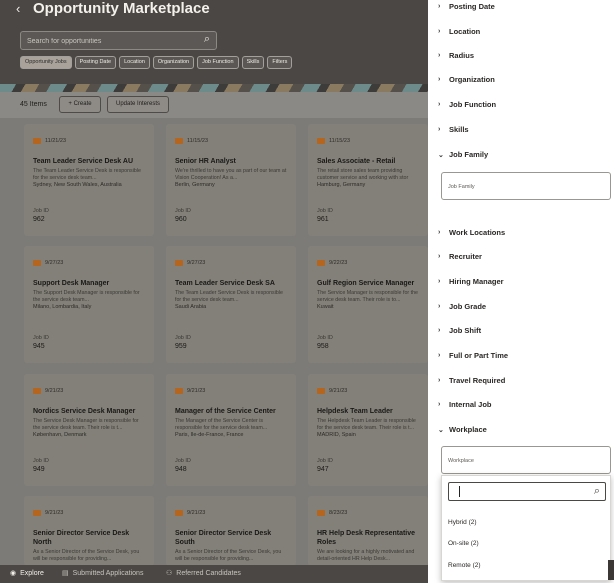 Image resolution: width=614 pixels, height=583 pixels. I want to click on option-hybrid: Hybrid (2), so click(462, 522).